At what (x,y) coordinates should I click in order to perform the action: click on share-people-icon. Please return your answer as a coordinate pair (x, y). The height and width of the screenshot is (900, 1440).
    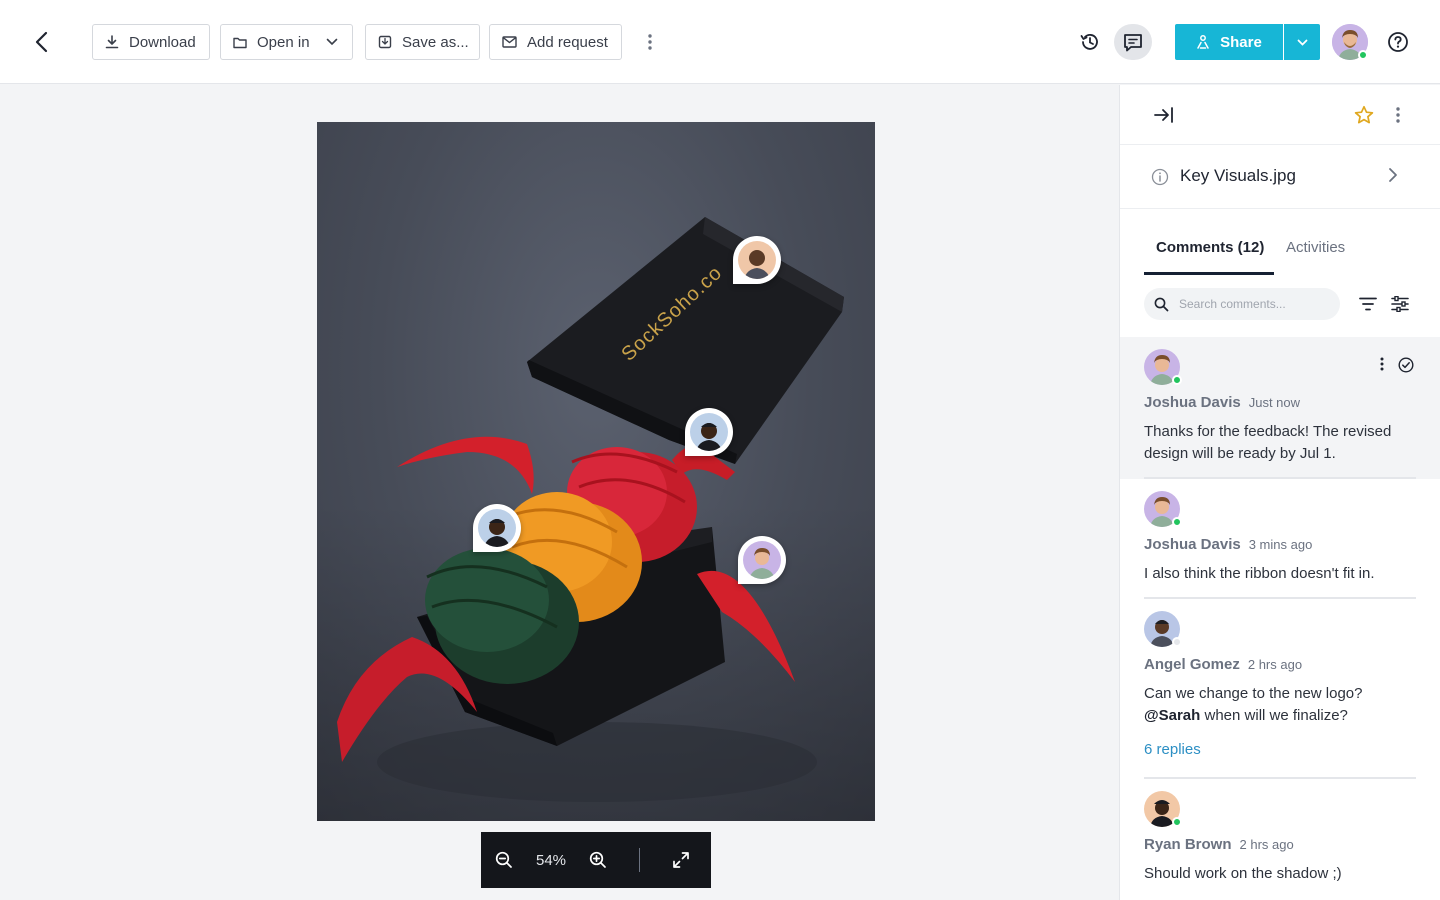
    Looking at the image, I should click on (1203, 42).